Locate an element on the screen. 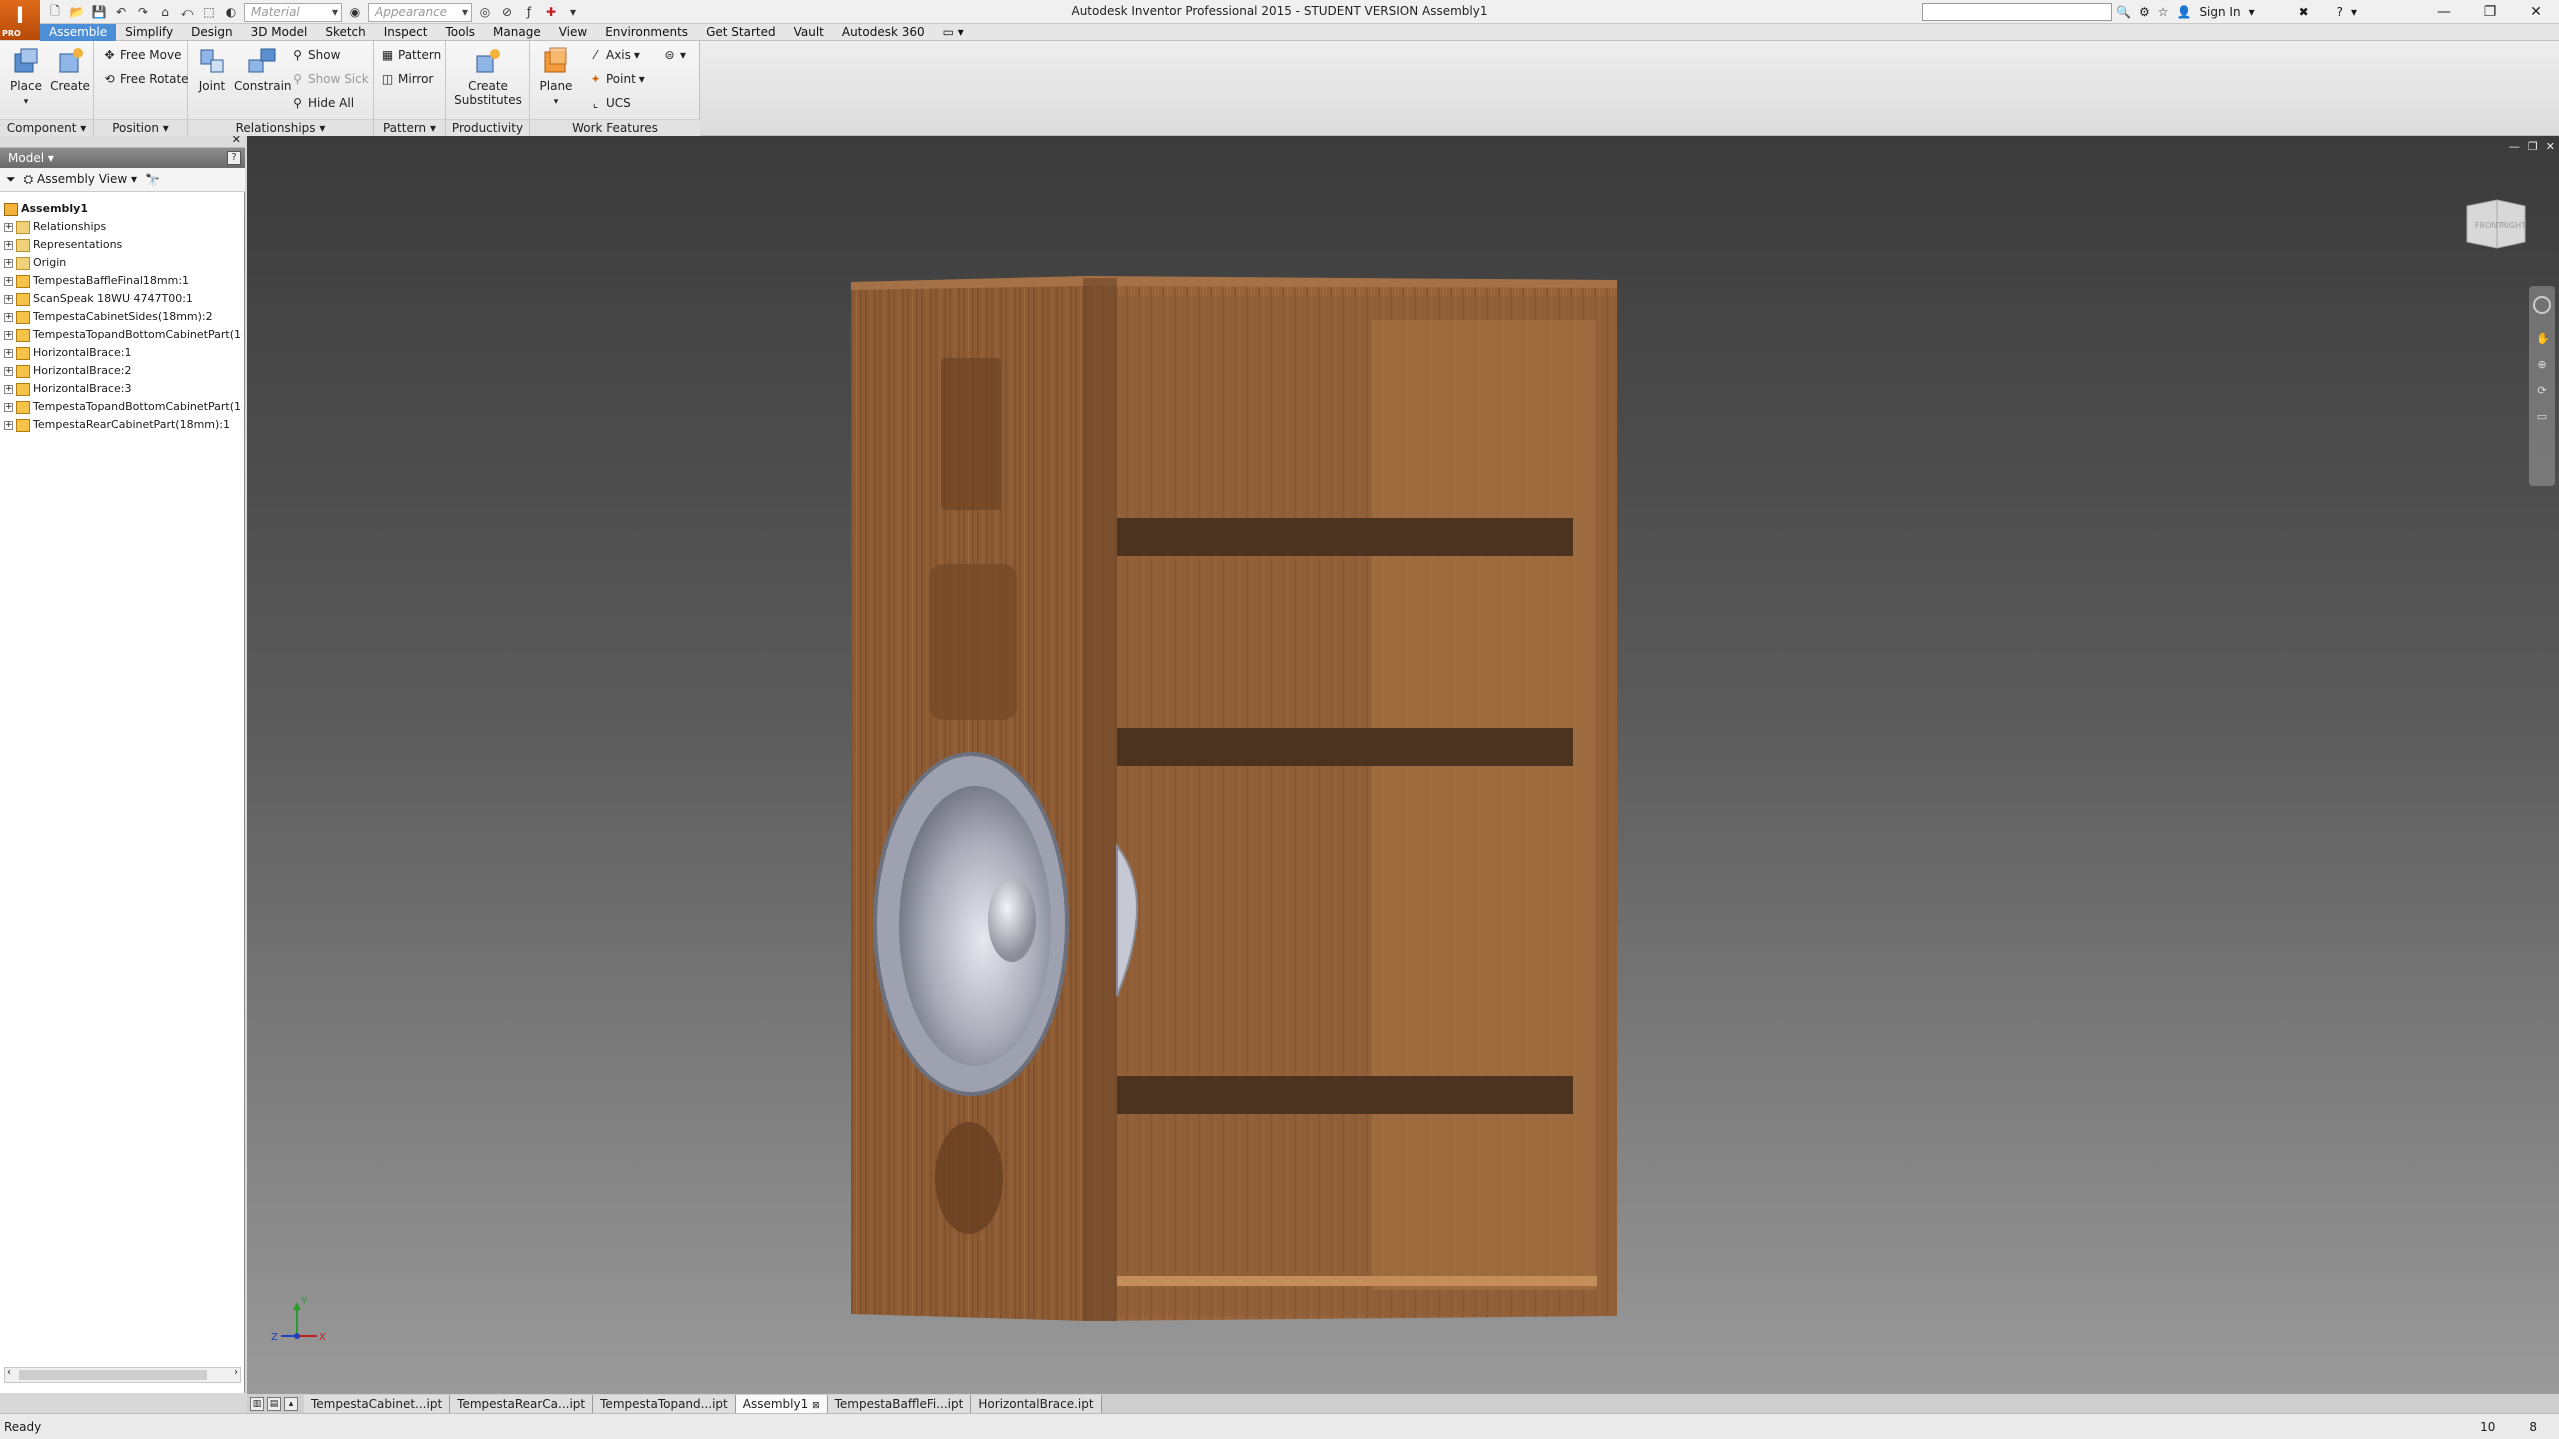 This screenshot has width=2559, height=1439. free-rotate-button: ⟲ Free Rotate is located at coordinates (145, 79).